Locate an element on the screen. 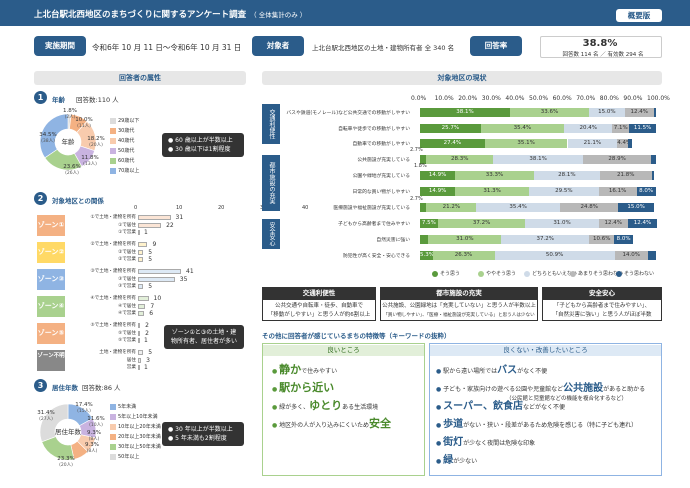 The width and height of the screenshot is (690, 488). chart-bar-segment: 10.6% is located at coordinates (602, 239).